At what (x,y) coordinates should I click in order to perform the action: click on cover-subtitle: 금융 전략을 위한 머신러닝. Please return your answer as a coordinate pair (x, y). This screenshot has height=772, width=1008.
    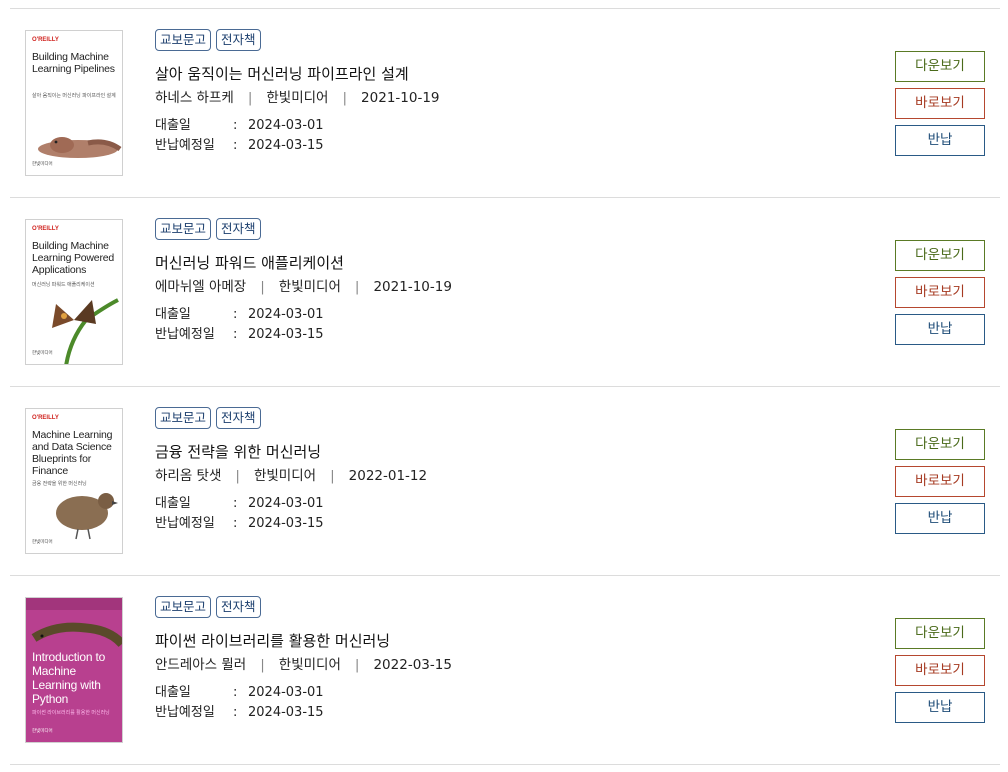
    Looking at the image, I should click on (59, 484).